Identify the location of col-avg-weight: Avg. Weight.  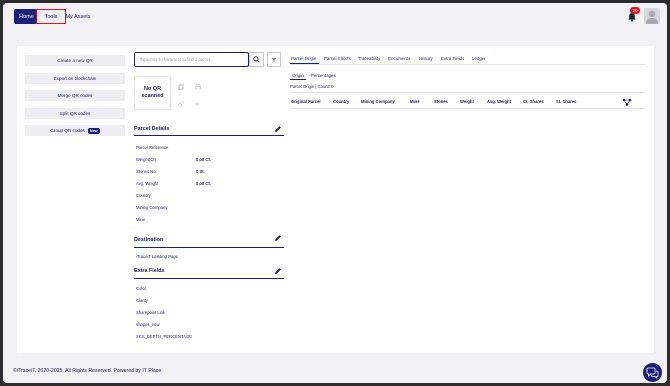
(499, 101).